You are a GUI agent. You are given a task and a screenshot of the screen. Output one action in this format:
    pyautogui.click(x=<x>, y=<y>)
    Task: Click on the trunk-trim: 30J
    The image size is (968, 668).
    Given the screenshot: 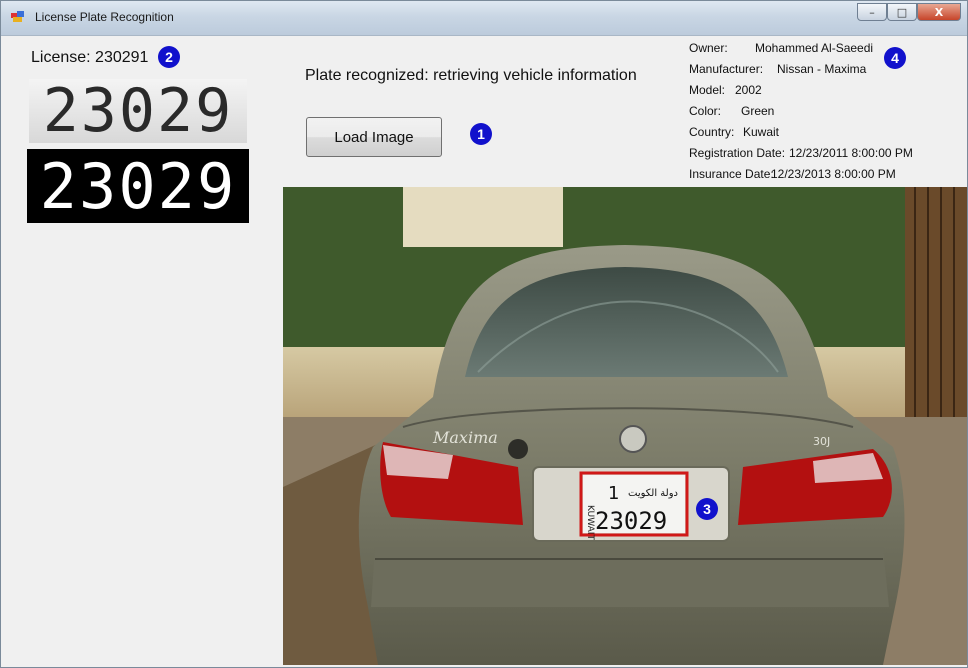 What is the action you would take?
    pyautogui.click(x=821, y=441)
    